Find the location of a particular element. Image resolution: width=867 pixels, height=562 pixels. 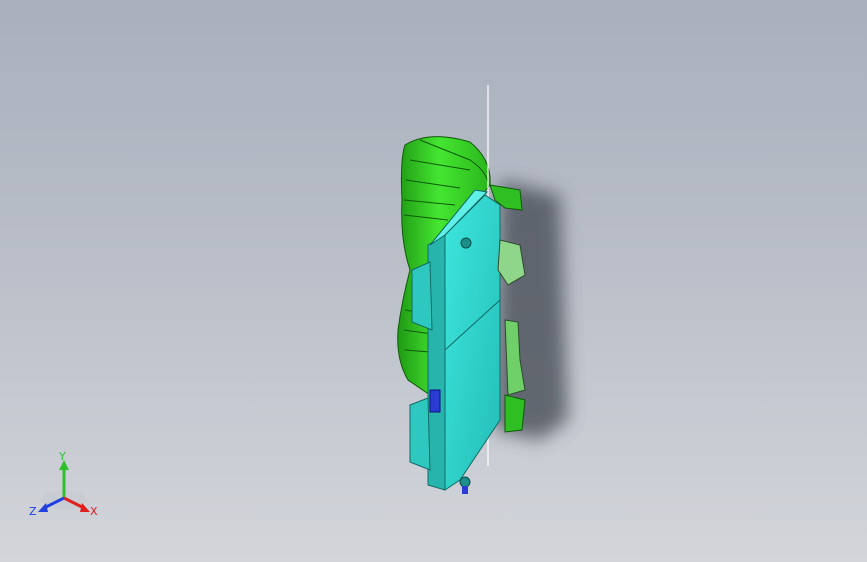

coordinate-triad: Y X Z is located at coordinates (63, 484).